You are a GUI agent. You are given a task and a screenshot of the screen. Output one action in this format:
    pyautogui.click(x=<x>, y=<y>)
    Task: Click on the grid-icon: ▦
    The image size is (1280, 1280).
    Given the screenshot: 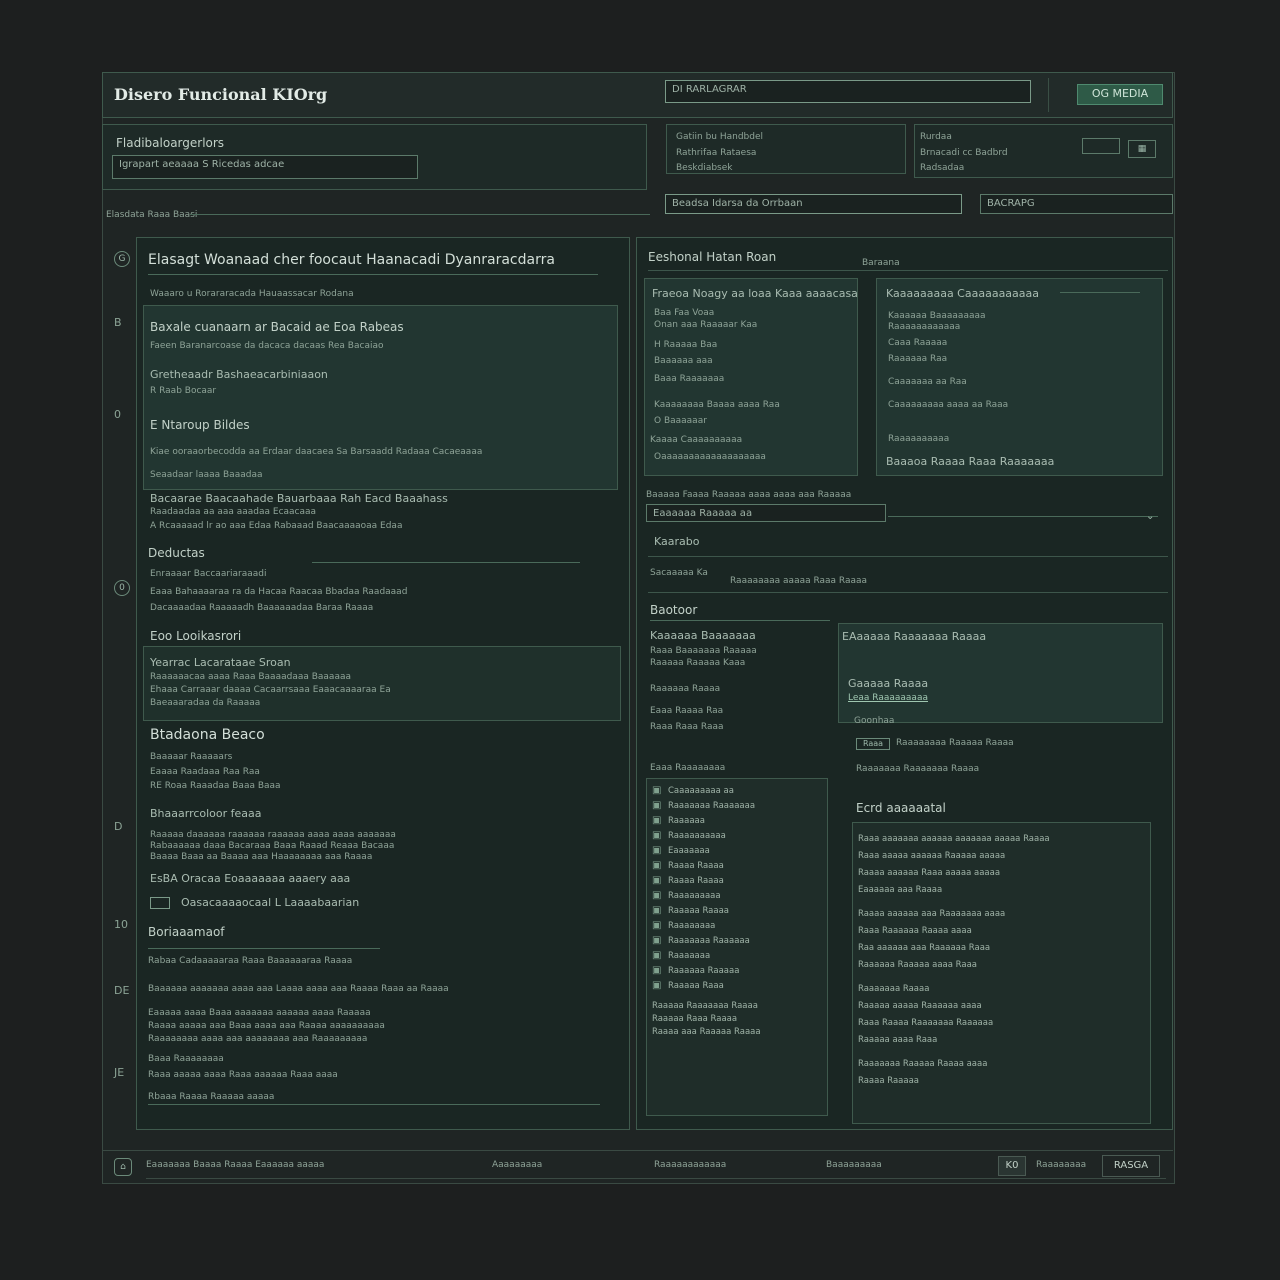 What is the action you would take?
    pyautogui.click(x=1142, y=149)
    